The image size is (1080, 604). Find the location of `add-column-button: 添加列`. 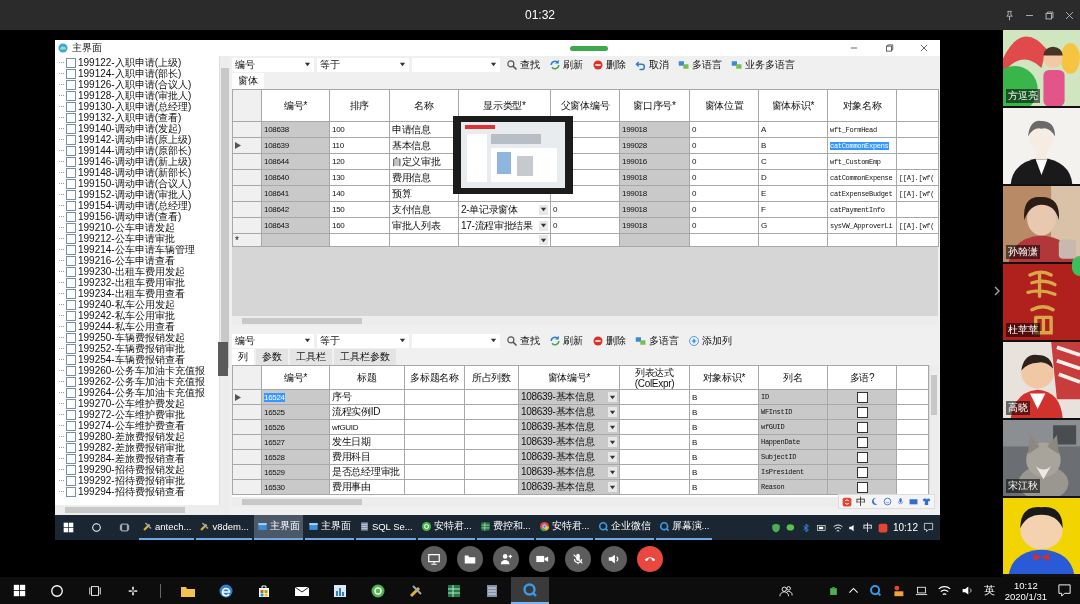

add-column-button: 添加列 is located at coordinates (710, 340).